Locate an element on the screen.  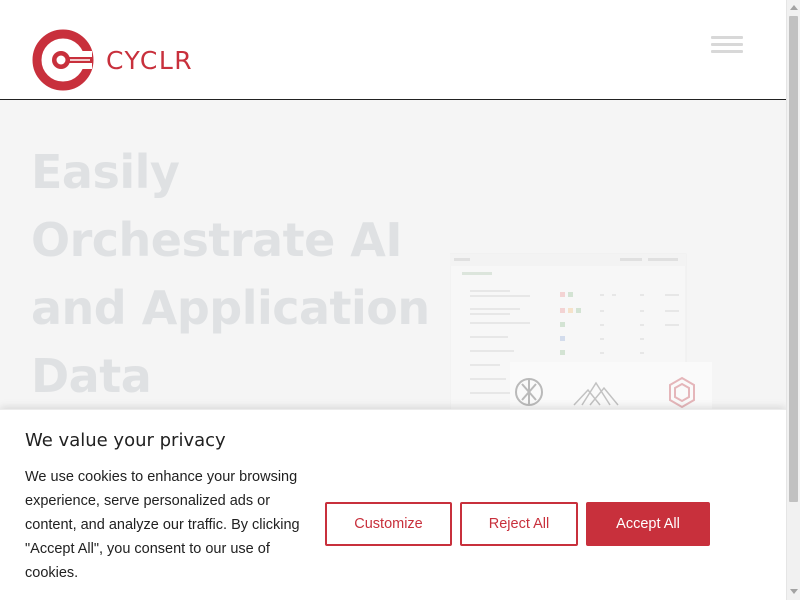
hero-title-line: Data is located at coordinates (91, 376).